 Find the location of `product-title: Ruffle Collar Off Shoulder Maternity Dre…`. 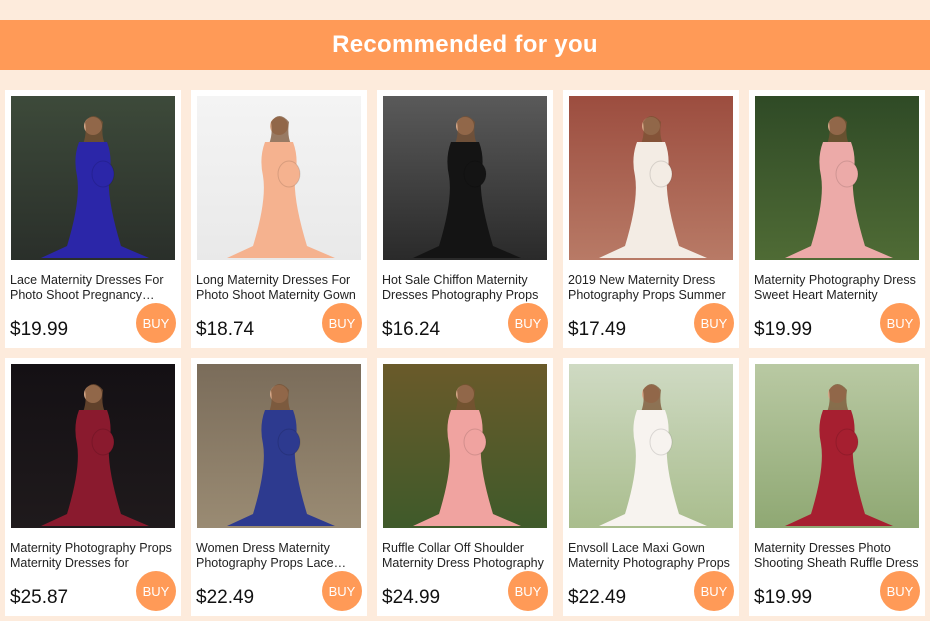

product-title: Ruffle Collar Off Shoulder Maternity Dre… is located at coordinates (466, 556).